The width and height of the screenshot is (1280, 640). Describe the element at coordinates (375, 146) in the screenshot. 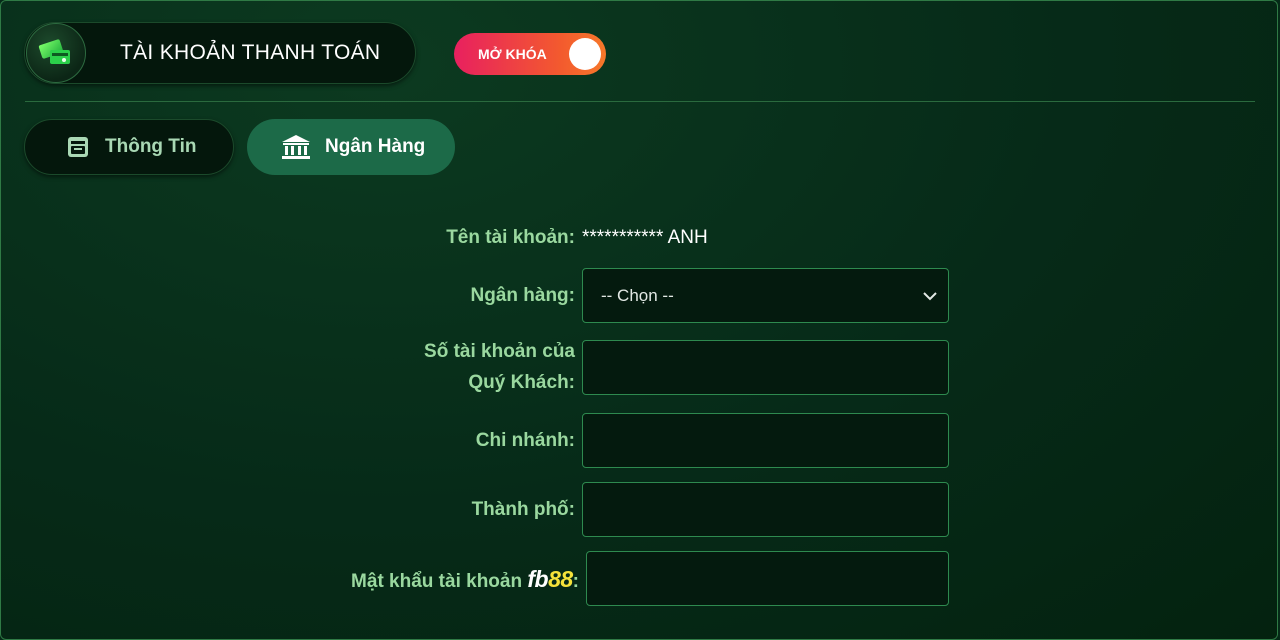

I see `tab-bank-label: Ngân Hàng` at that location.